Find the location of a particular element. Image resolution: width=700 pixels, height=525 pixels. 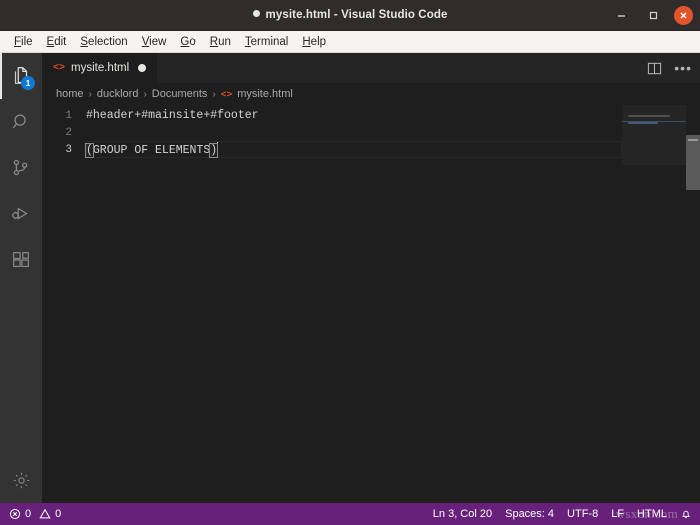

menu-selection-rest: election is located at coordinates (108, 41).